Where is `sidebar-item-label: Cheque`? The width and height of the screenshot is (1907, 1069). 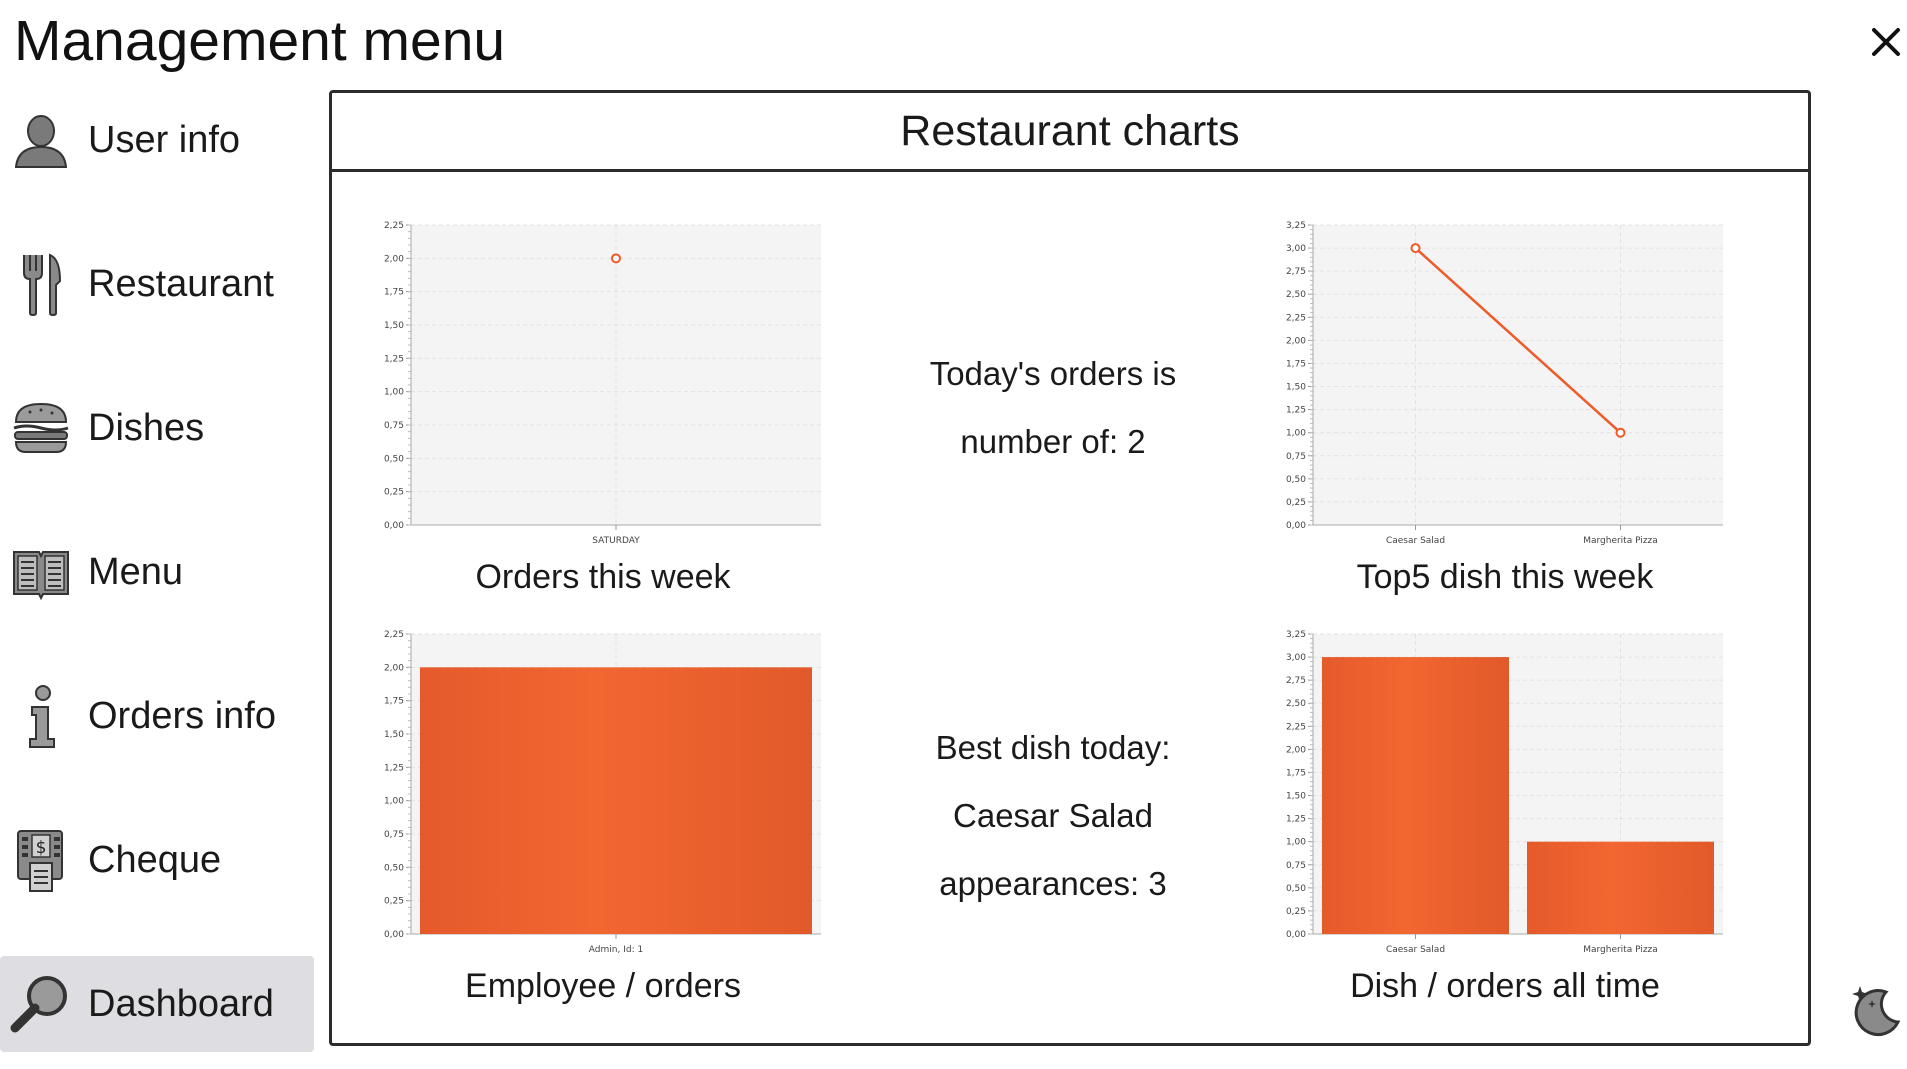
sidebar-item-label: Cheque is located at coordinates (155, 859).